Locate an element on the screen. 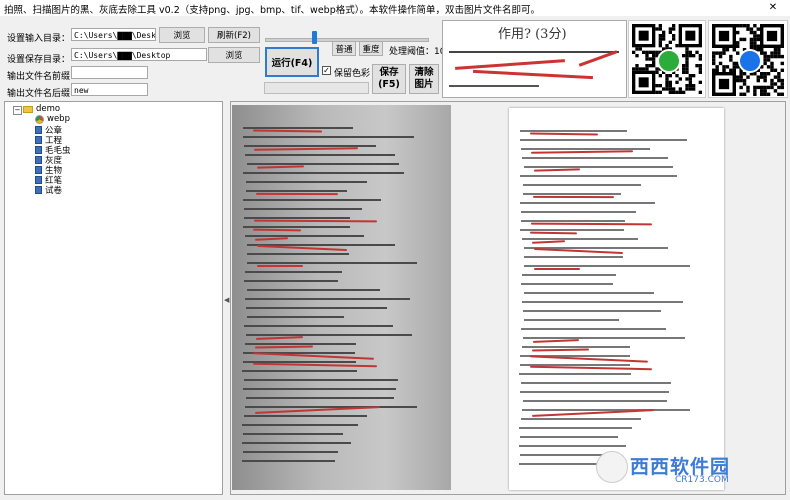 Image resolution: width=790 pixels, height=500 pixels. qr-code-wechat is located at coordinates (667, 59).